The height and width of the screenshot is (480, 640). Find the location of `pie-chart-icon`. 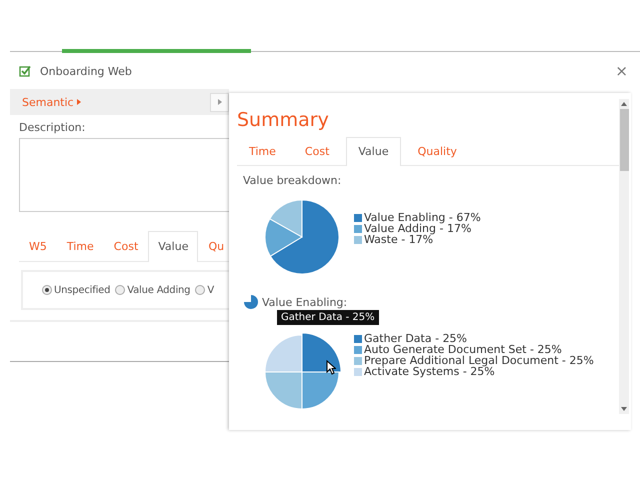

pie-chart-icon is located at coordinates (251, 302).